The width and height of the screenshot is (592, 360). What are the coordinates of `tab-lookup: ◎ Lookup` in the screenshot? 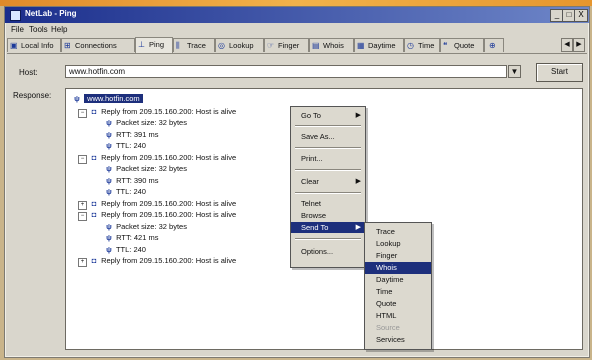 It's located at (239, 45).